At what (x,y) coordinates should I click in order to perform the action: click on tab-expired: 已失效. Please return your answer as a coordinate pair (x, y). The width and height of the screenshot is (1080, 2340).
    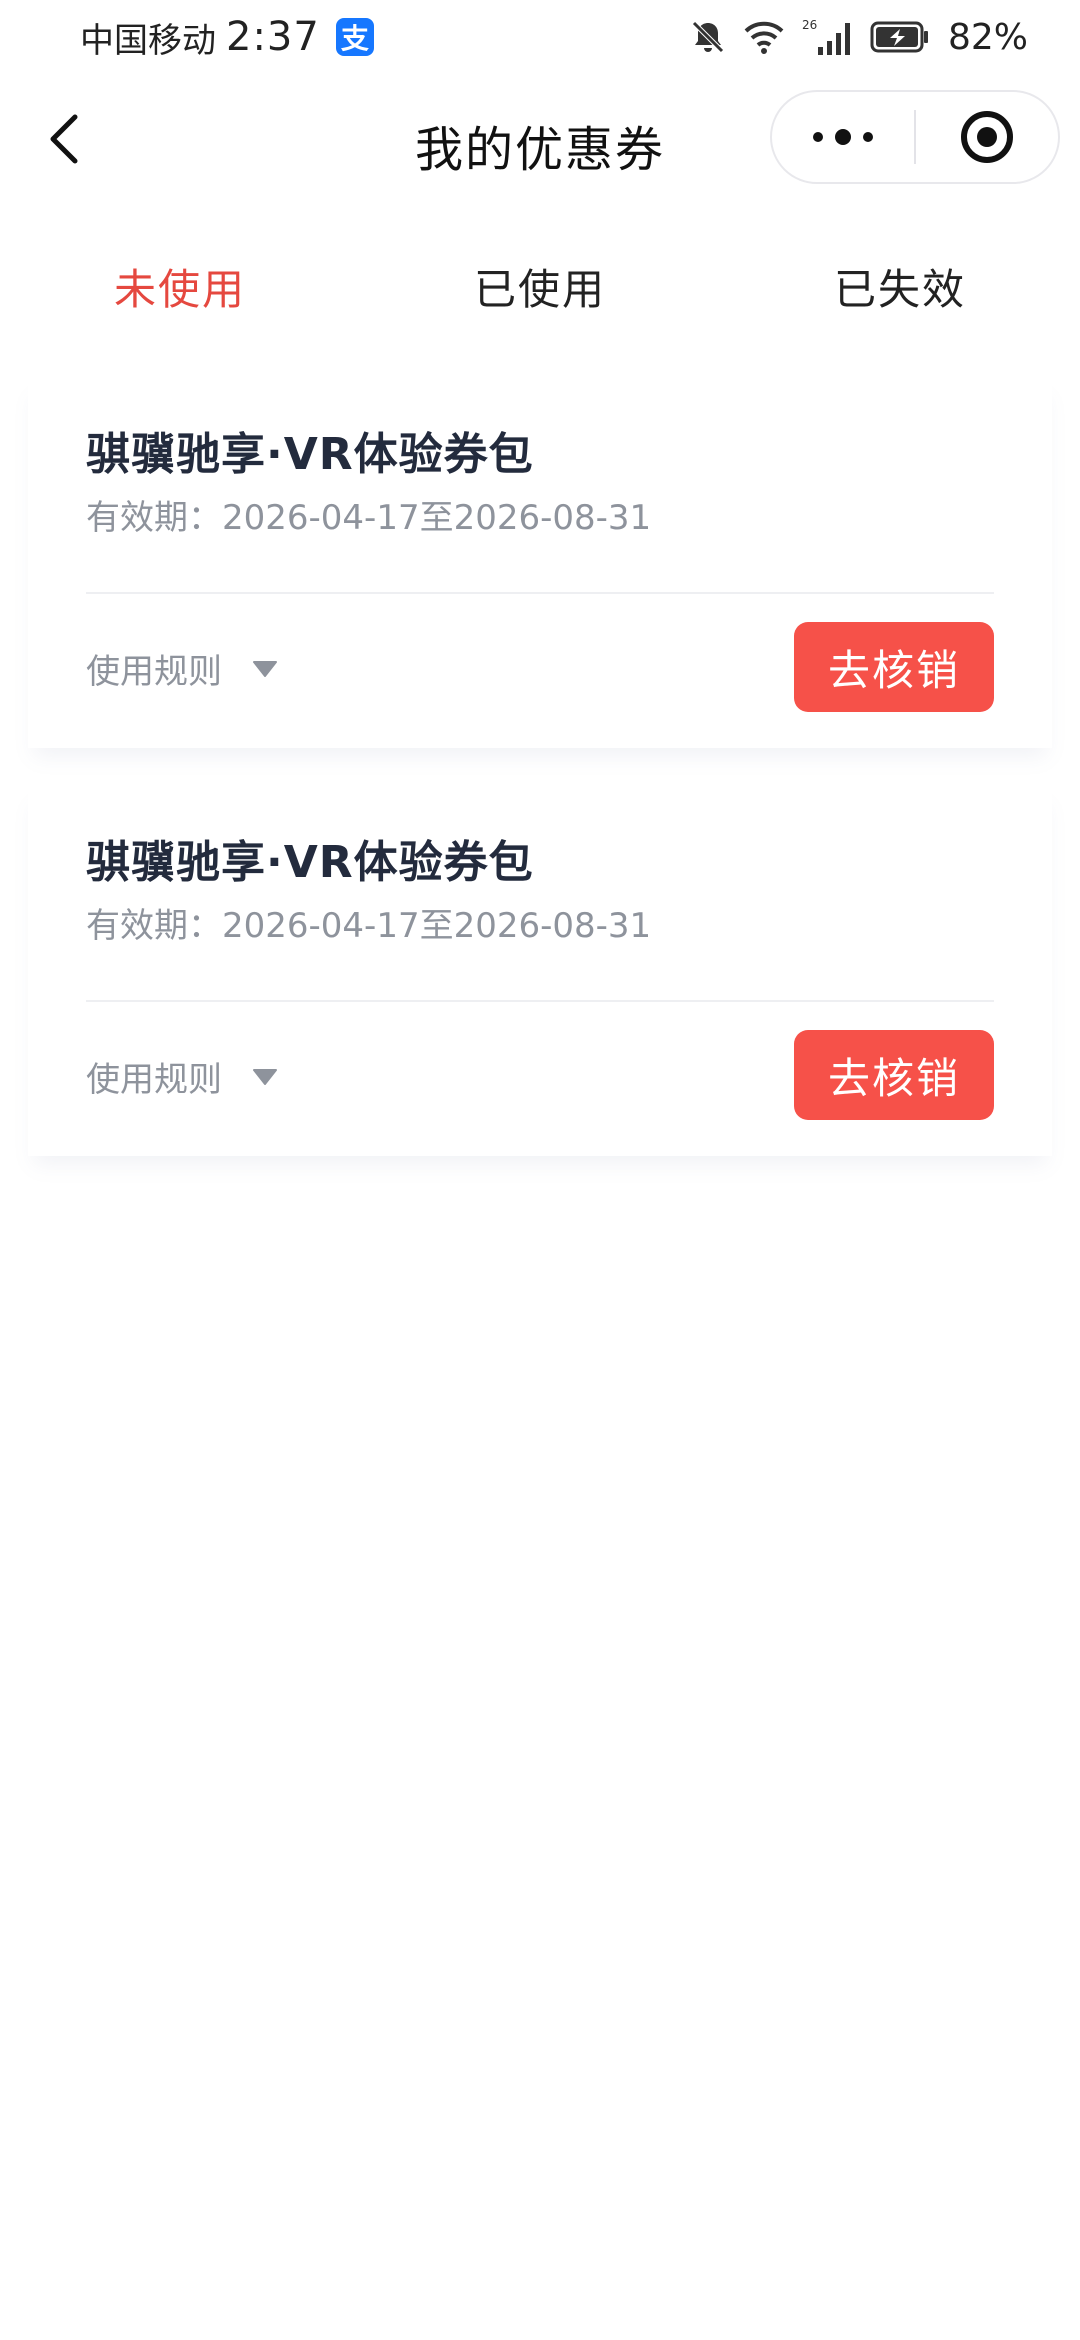
    Looking at the image, I should click on (900, 290).